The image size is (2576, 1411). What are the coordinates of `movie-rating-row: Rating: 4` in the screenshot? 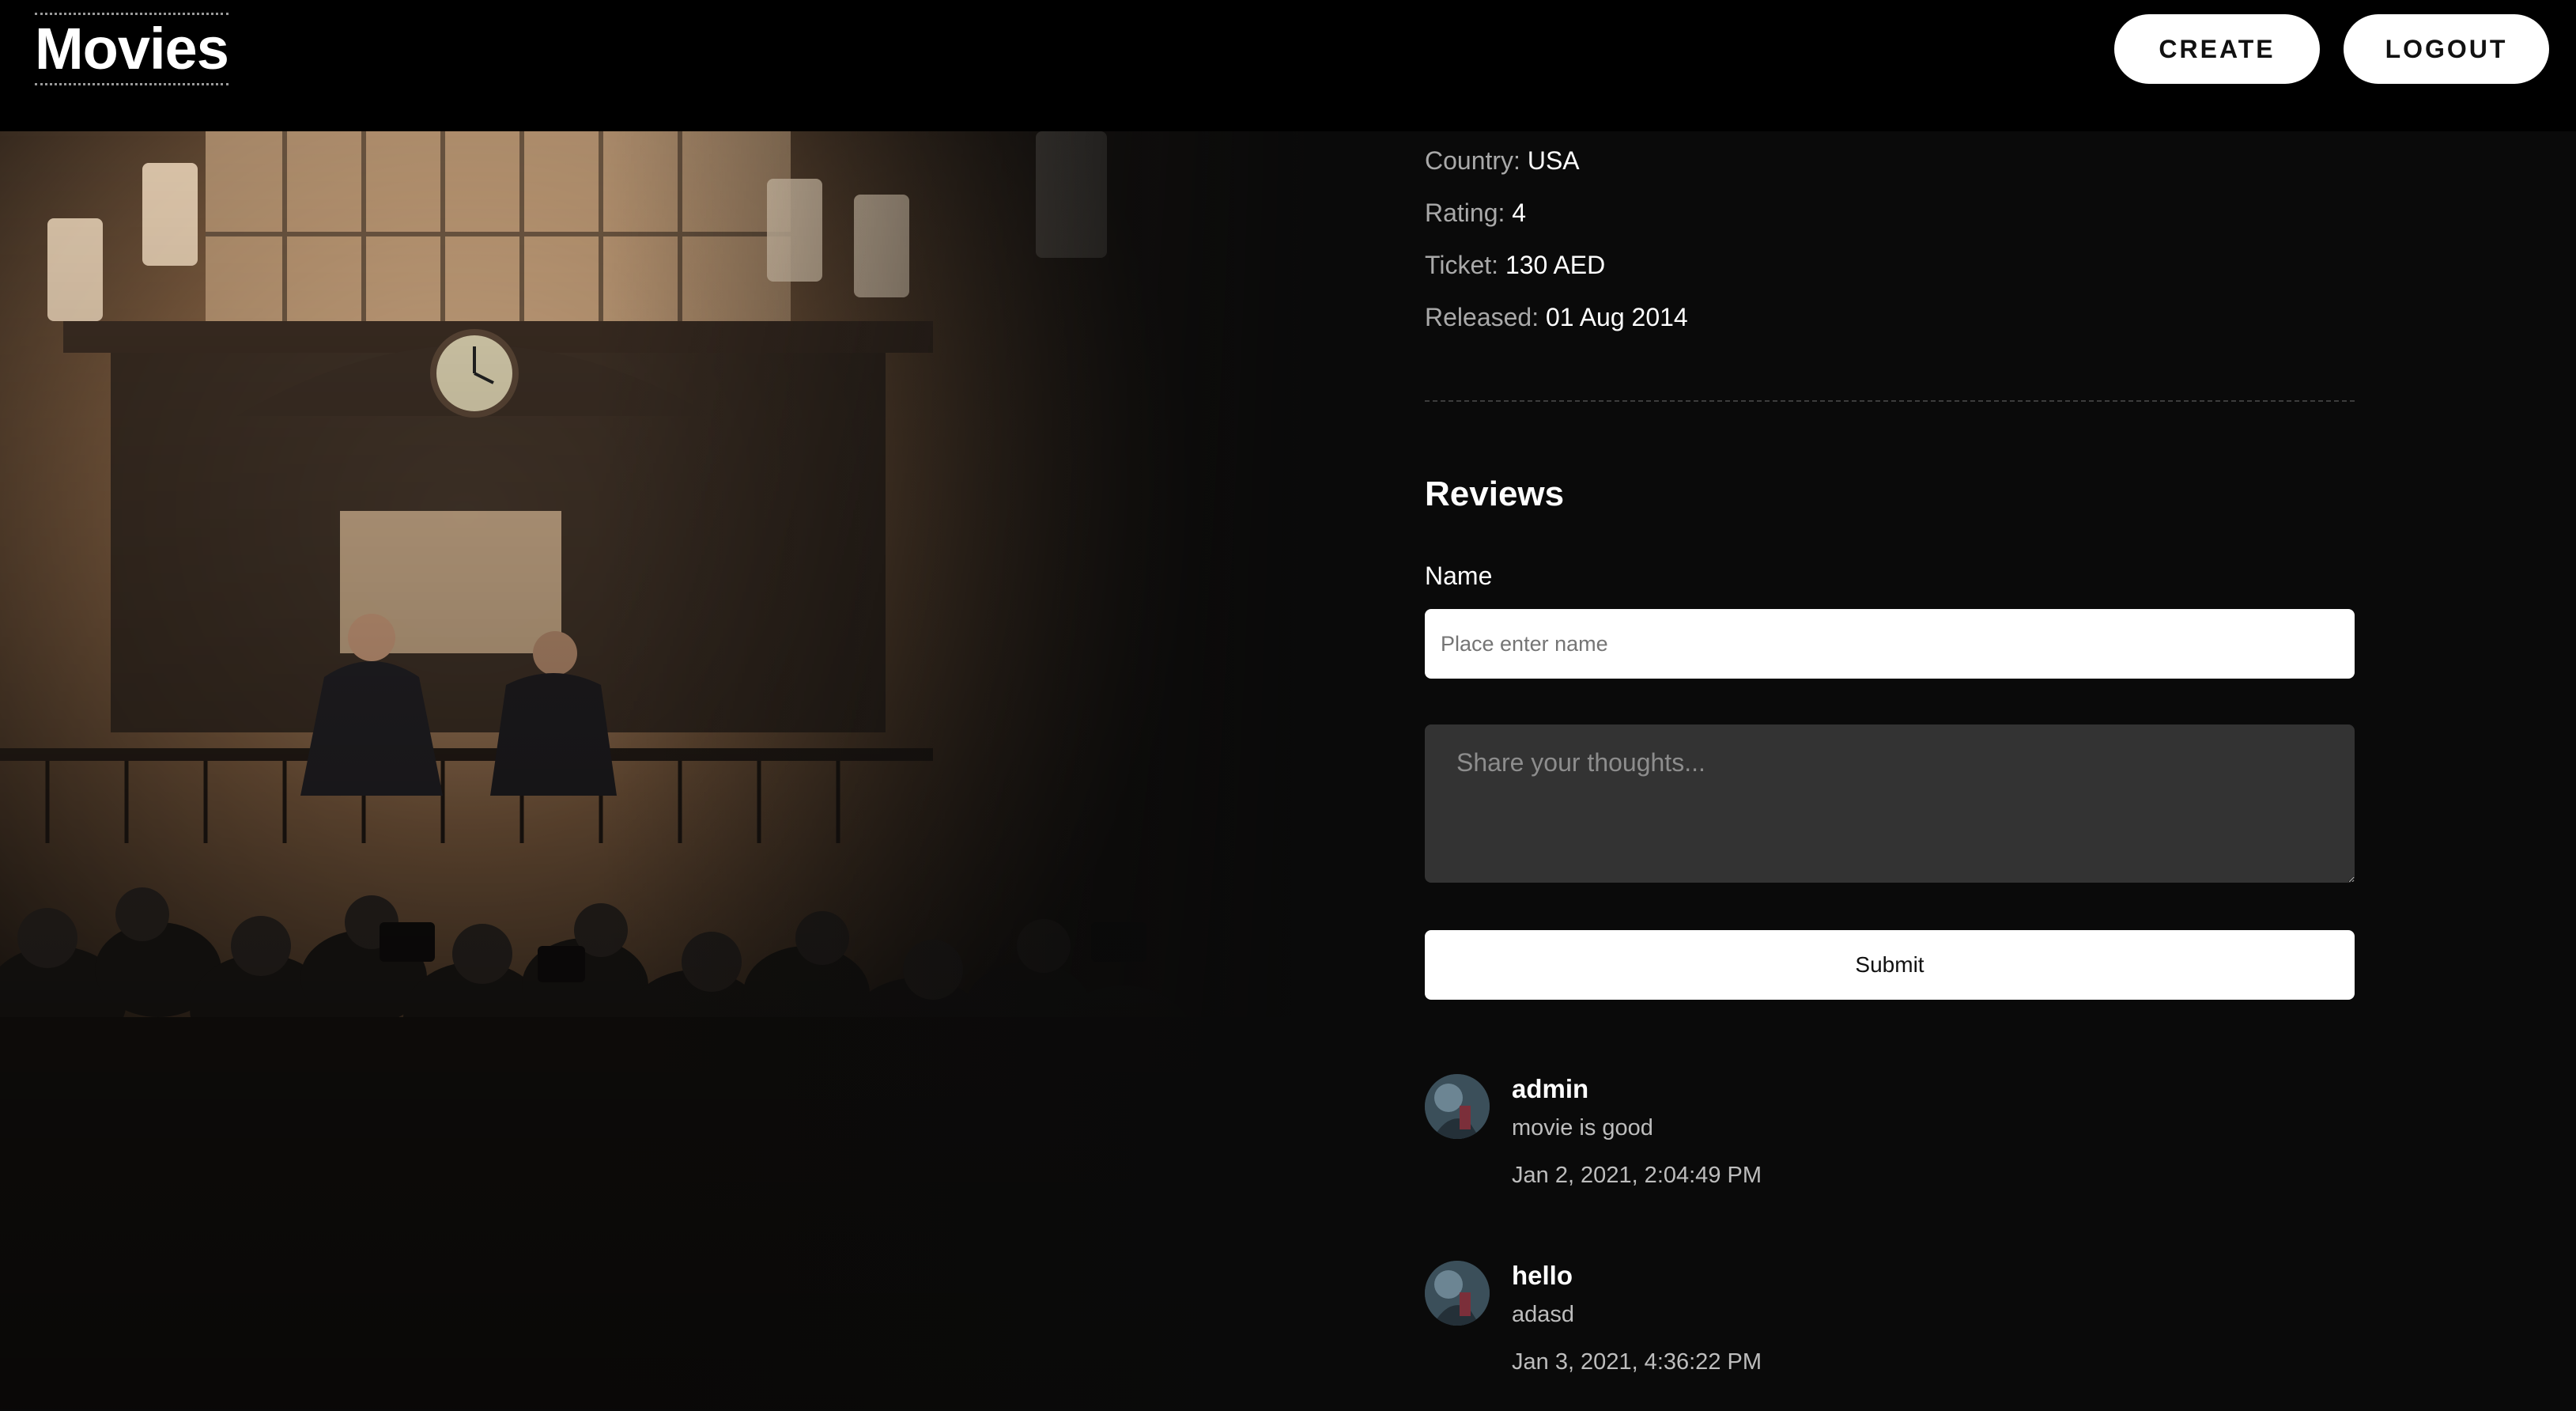 It's located at (1556, 213).